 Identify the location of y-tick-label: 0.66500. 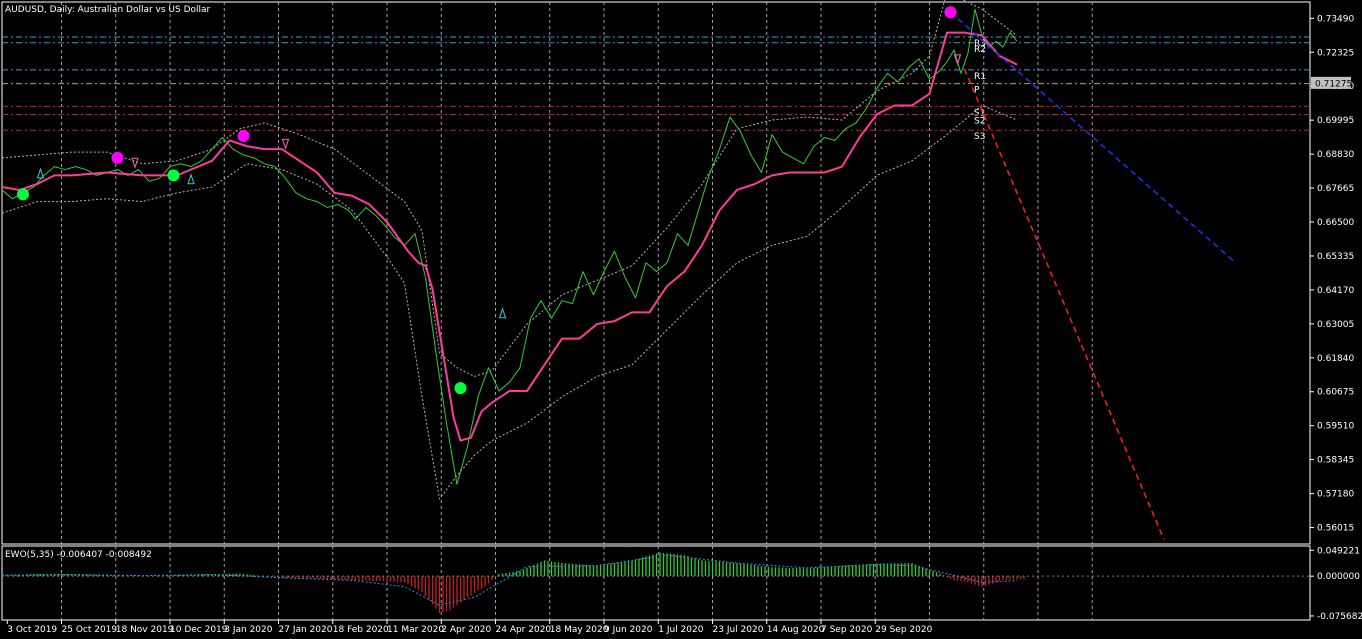
(1335, 223).